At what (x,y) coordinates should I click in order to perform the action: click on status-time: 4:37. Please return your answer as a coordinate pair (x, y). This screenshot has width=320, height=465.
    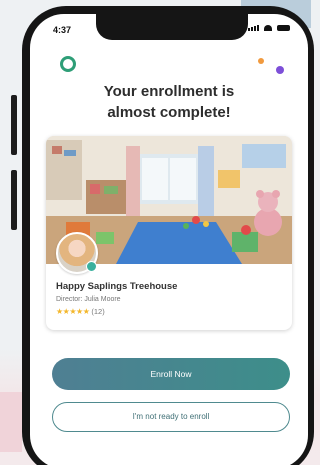
    Looking at the image, I should click on (62, 30).